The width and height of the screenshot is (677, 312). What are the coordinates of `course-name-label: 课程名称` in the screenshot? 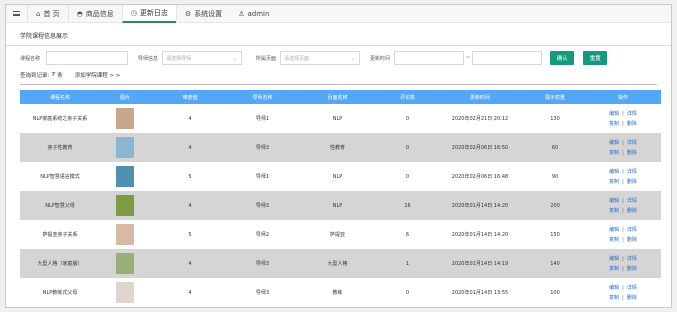 It's located at (30, 58).